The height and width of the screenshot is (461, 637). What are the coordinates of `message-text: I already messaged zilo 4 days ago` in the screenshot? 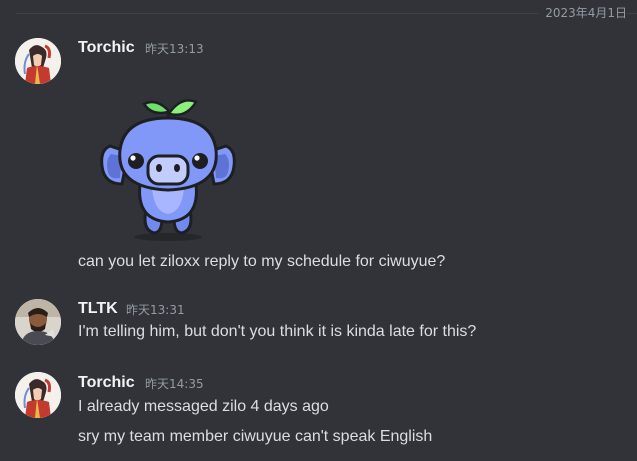 It's located at (203, 406).